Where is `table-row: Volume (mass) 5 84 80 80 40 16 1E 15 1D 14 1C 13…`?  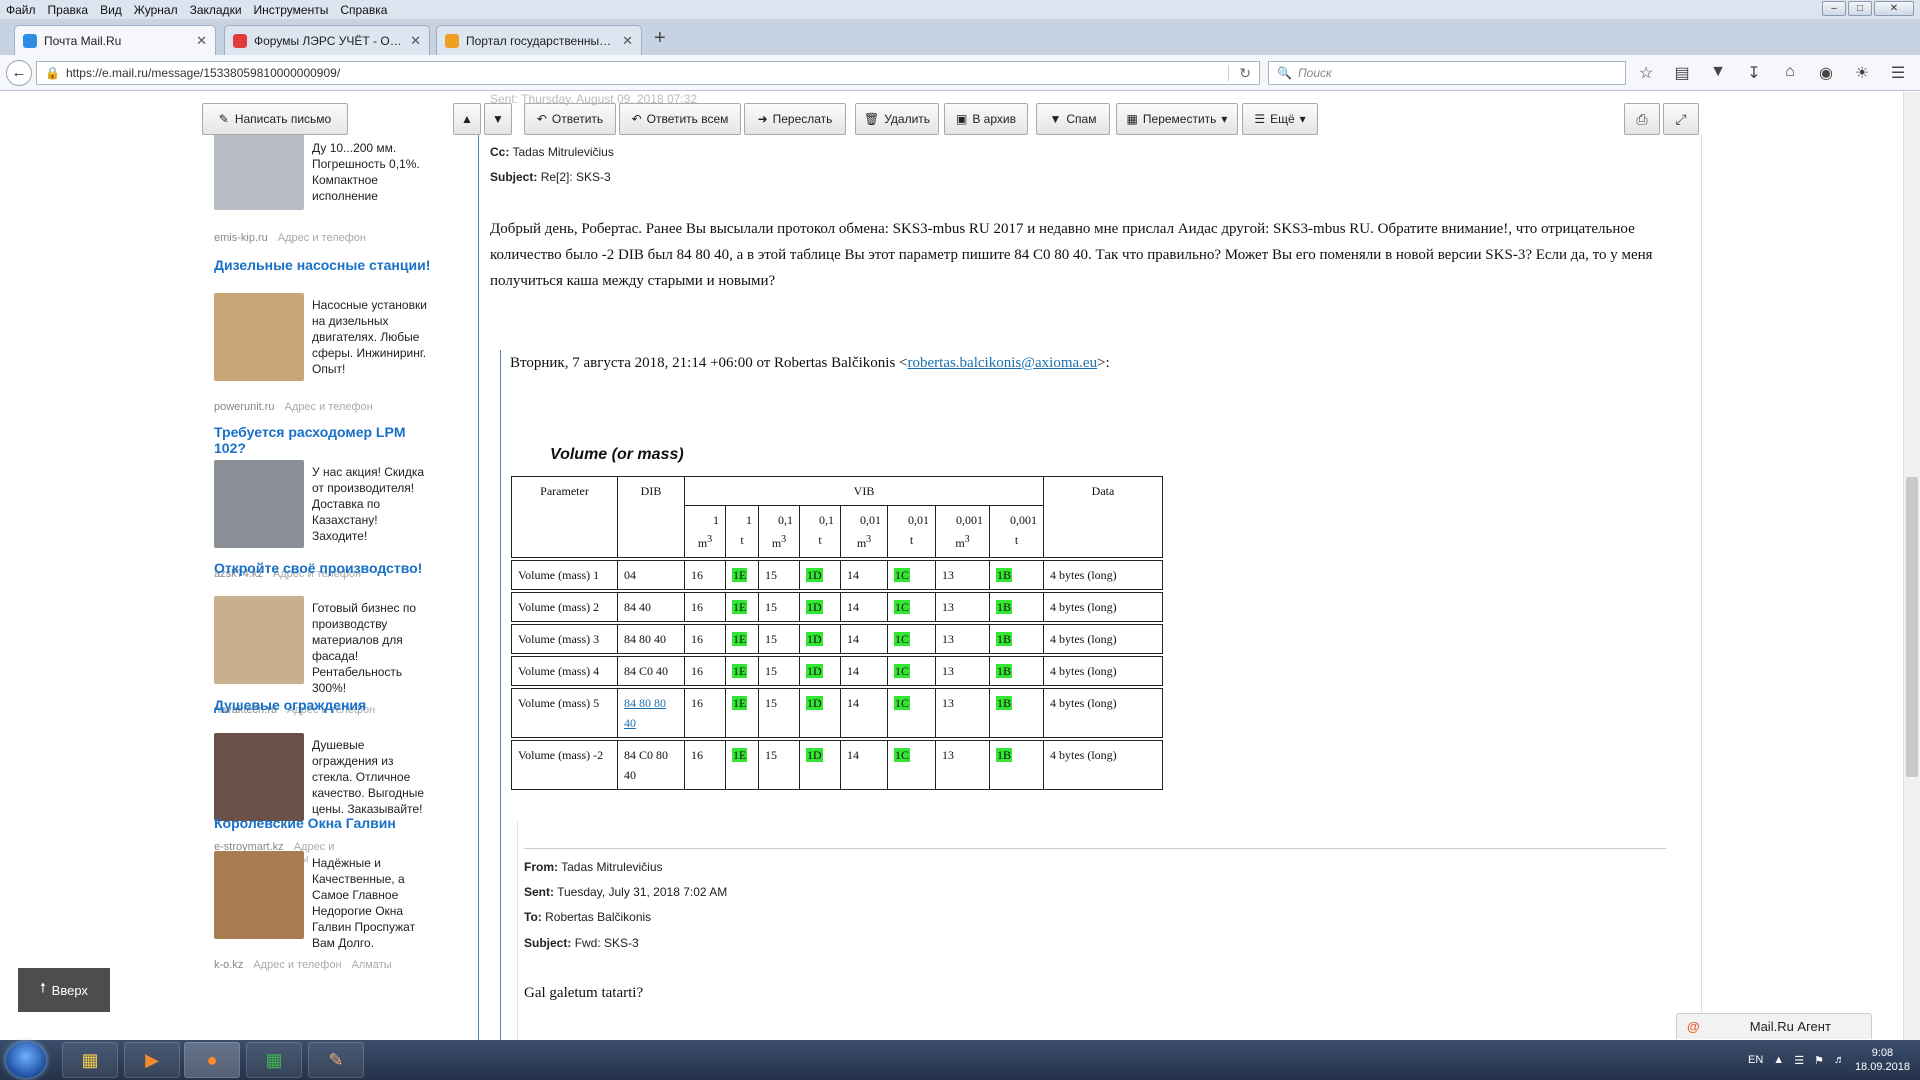
table-row: Volume (mass) 5 84 80 80 40 16 1E 15 1D 14 1C 13… is located at coordinates (837, 713).